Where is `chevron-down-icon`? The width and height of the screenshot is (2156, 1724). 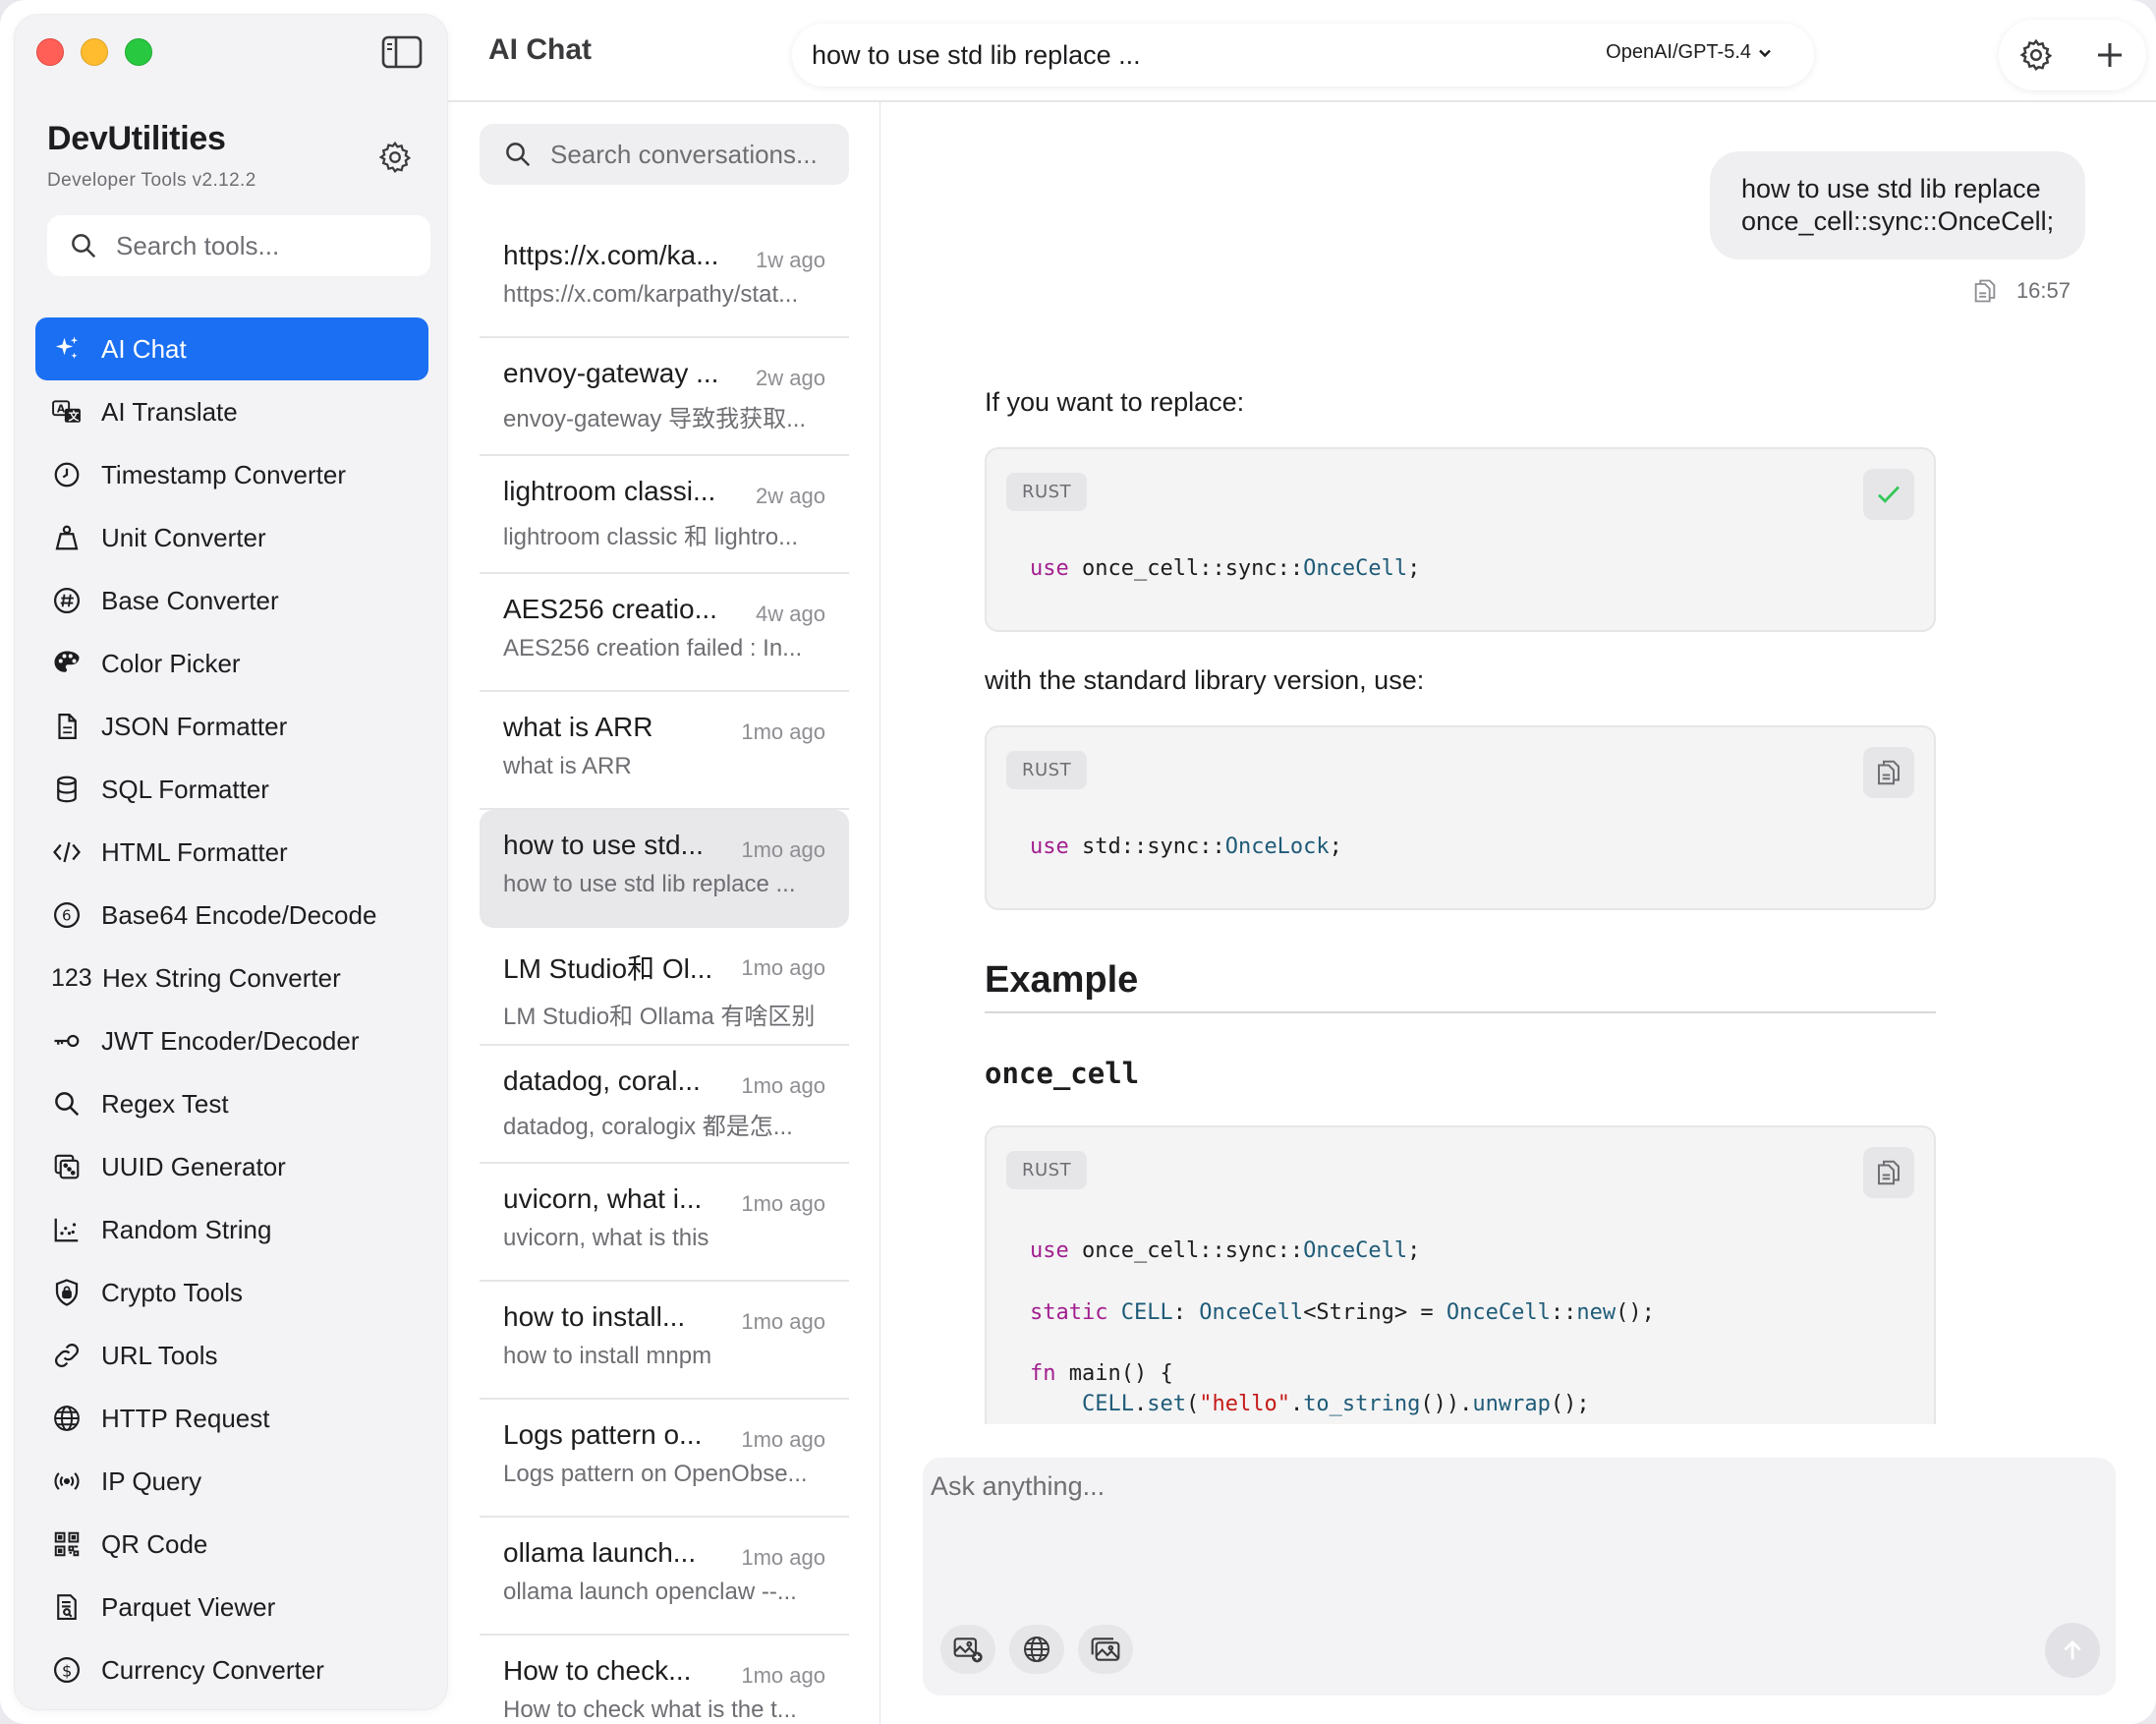 chevron-down-icon is located at coordinates (1765, 53).